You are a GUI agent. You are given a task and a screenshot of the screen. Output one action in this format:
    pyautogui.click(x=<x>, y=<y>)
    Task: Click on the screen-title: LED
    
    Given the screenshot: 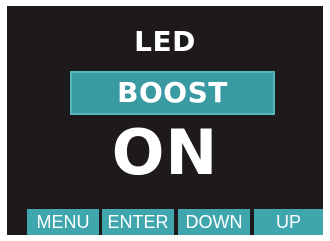 What is the action you would take?
    pyautogui.click(x=165, y=41)
    